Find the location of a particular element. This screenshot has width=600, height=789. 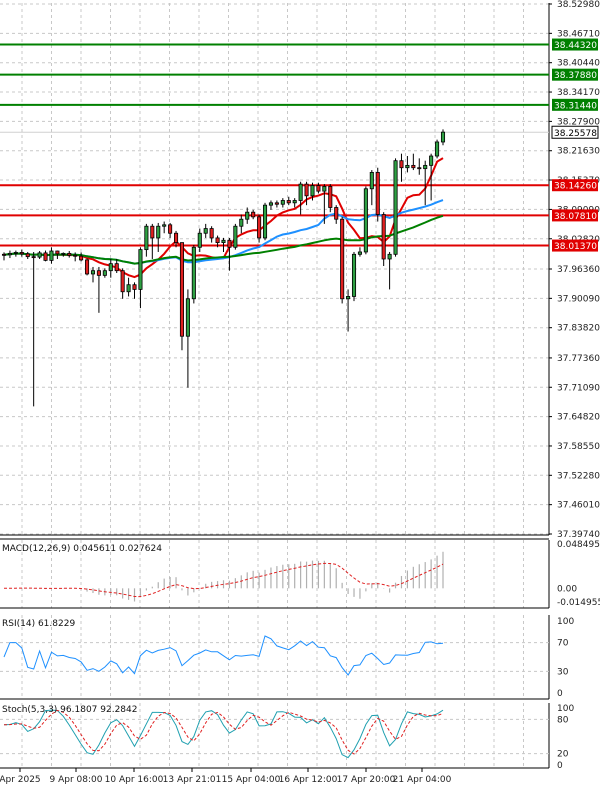

price-axis-label: 38.46710 is located at coordinates (578, 34).